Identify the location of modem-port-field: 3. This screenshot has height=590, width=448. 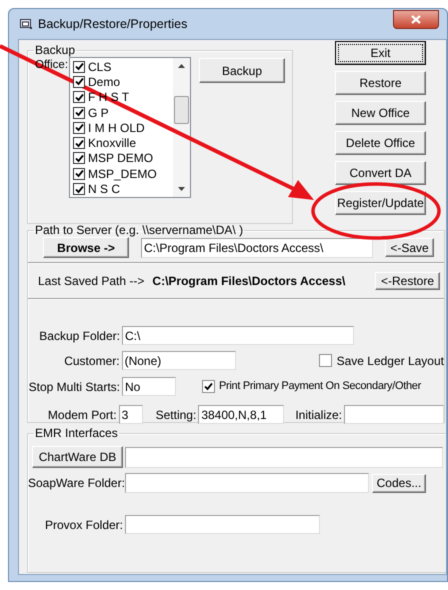
(130, 414).